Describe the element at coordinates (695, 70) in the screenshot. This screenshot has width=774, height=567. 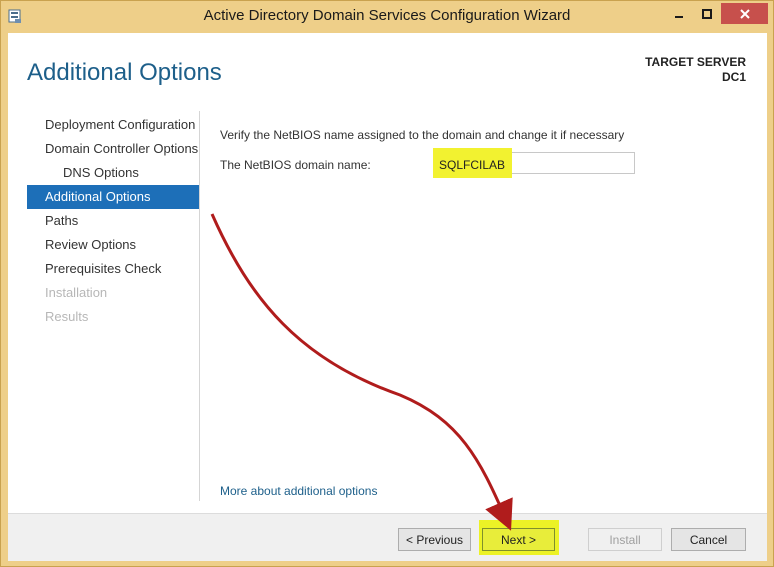
I see `target-server-info: TARGET SERVER DC1` at that location.